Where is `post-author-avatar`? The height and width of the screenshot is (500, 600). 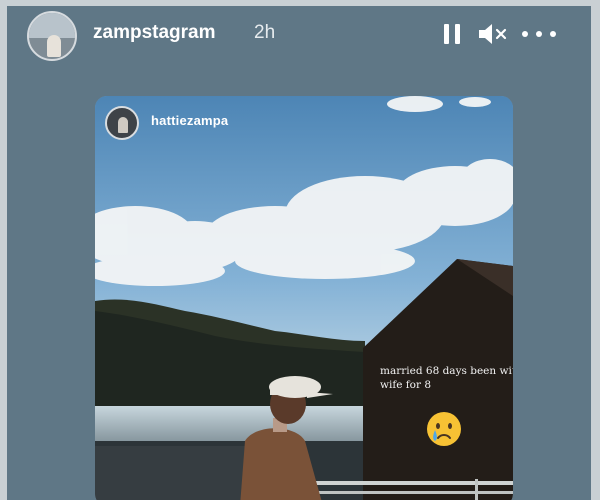
post-author-avatar is located at coordinates (122, 123).